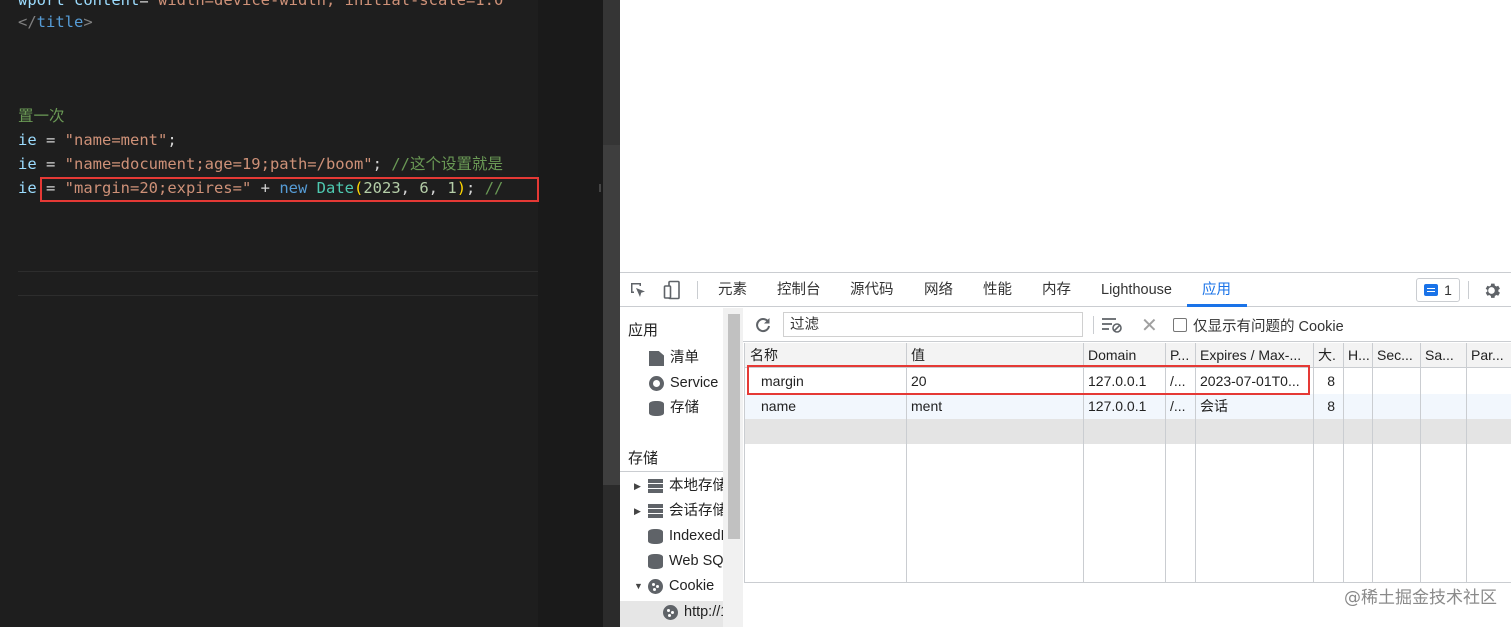 The width and height of the screenshot is (1511, 627). I want to click on sidebar-item: ▶ 本地存储, so click(680, 486).